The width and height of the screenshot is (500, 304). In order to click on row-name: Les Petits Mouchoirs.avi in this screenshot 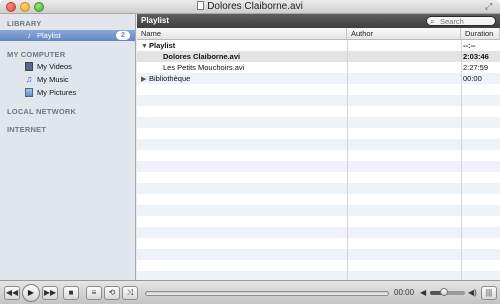, I will do `click(203, 67)`.